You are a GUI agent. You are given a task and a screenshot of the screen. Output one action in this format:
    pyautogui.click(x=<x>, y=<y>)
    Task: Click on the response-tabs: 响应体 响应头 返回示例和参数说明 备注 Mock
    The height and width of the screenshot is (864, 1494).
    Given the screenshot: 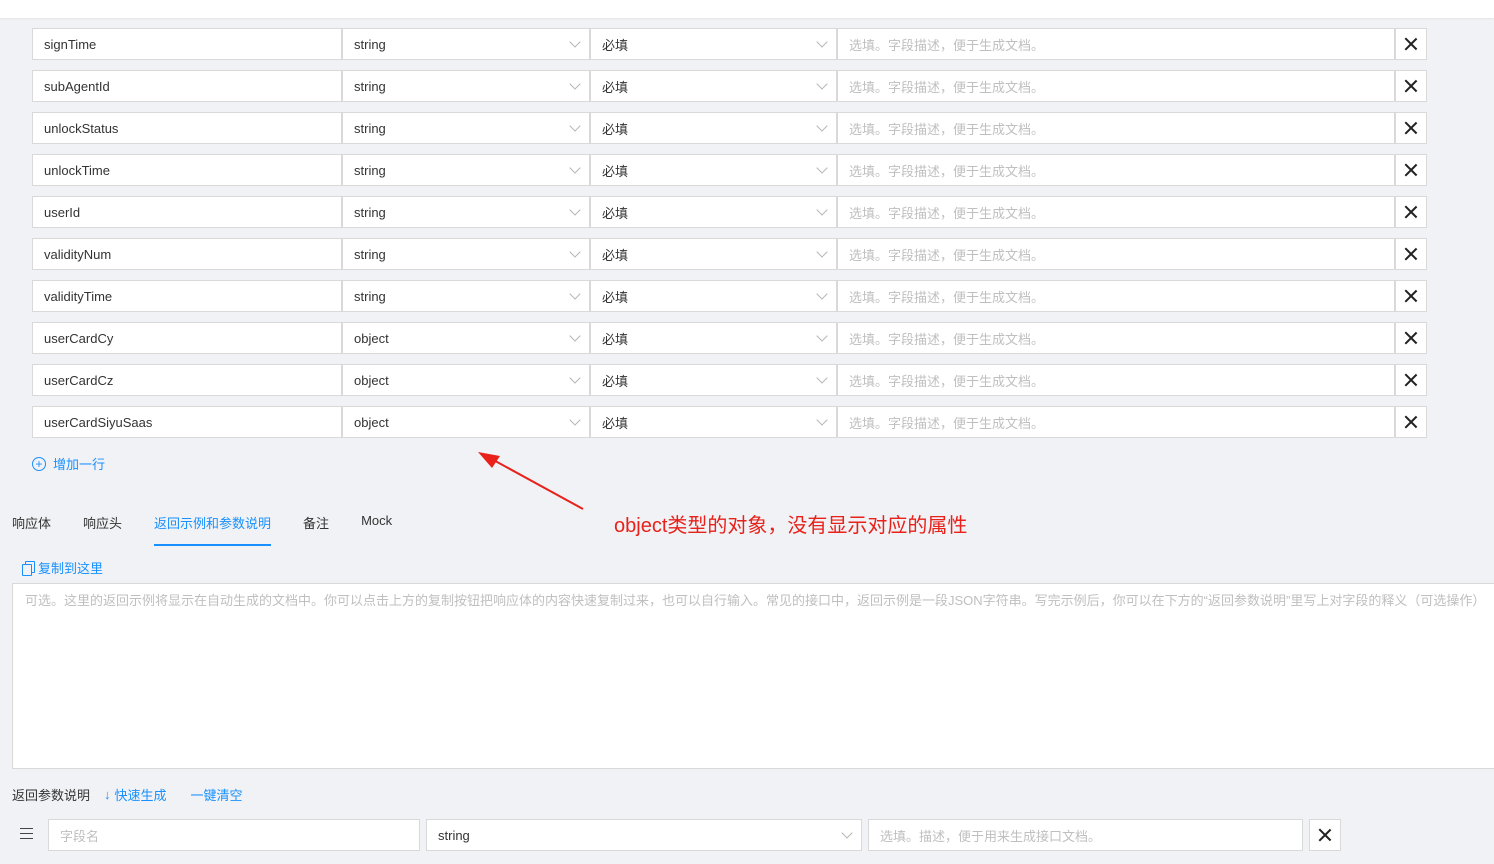 What is the action you would take?
    pyautogui.click(x=202, y=527)
    